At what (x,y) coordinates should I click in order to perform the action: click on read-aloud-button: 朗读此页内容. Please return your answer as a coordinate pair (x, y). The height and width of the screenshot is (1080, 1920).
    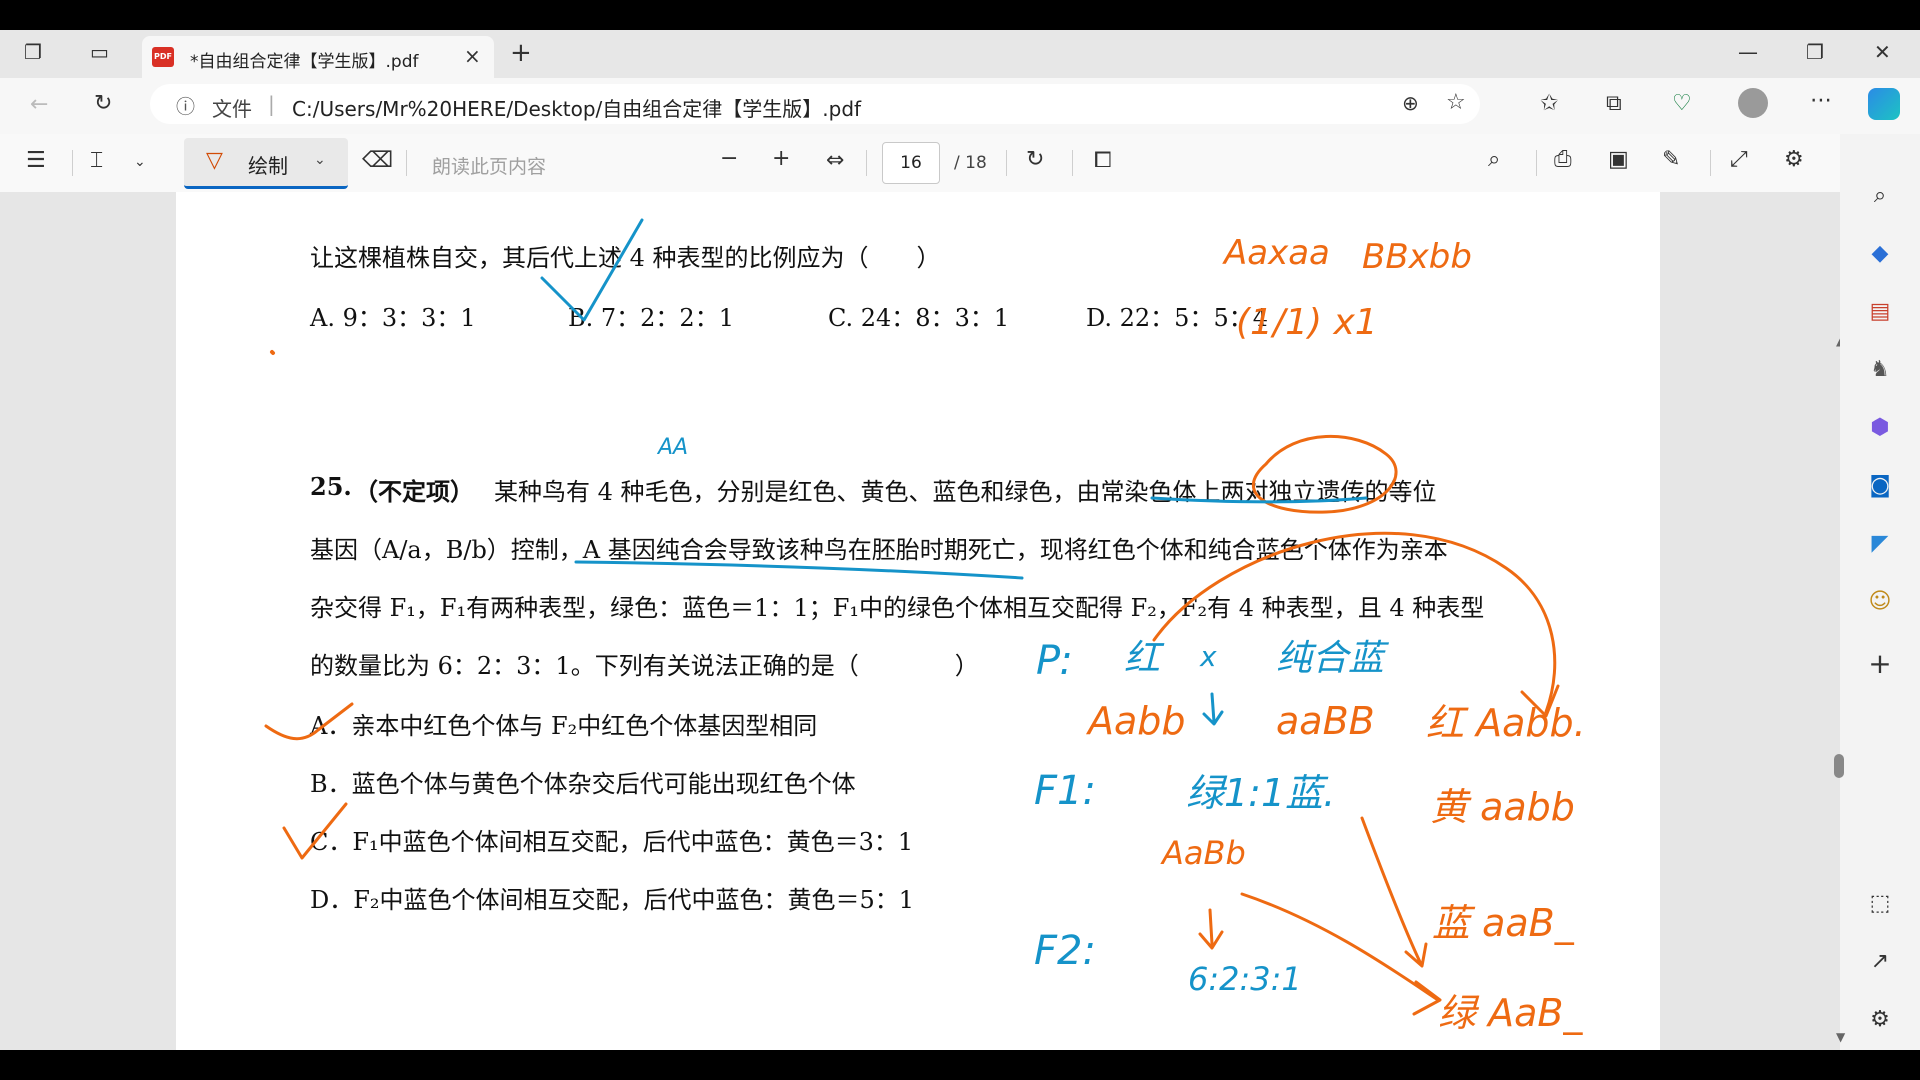
    Looking at the image, I should click on (489, 165).